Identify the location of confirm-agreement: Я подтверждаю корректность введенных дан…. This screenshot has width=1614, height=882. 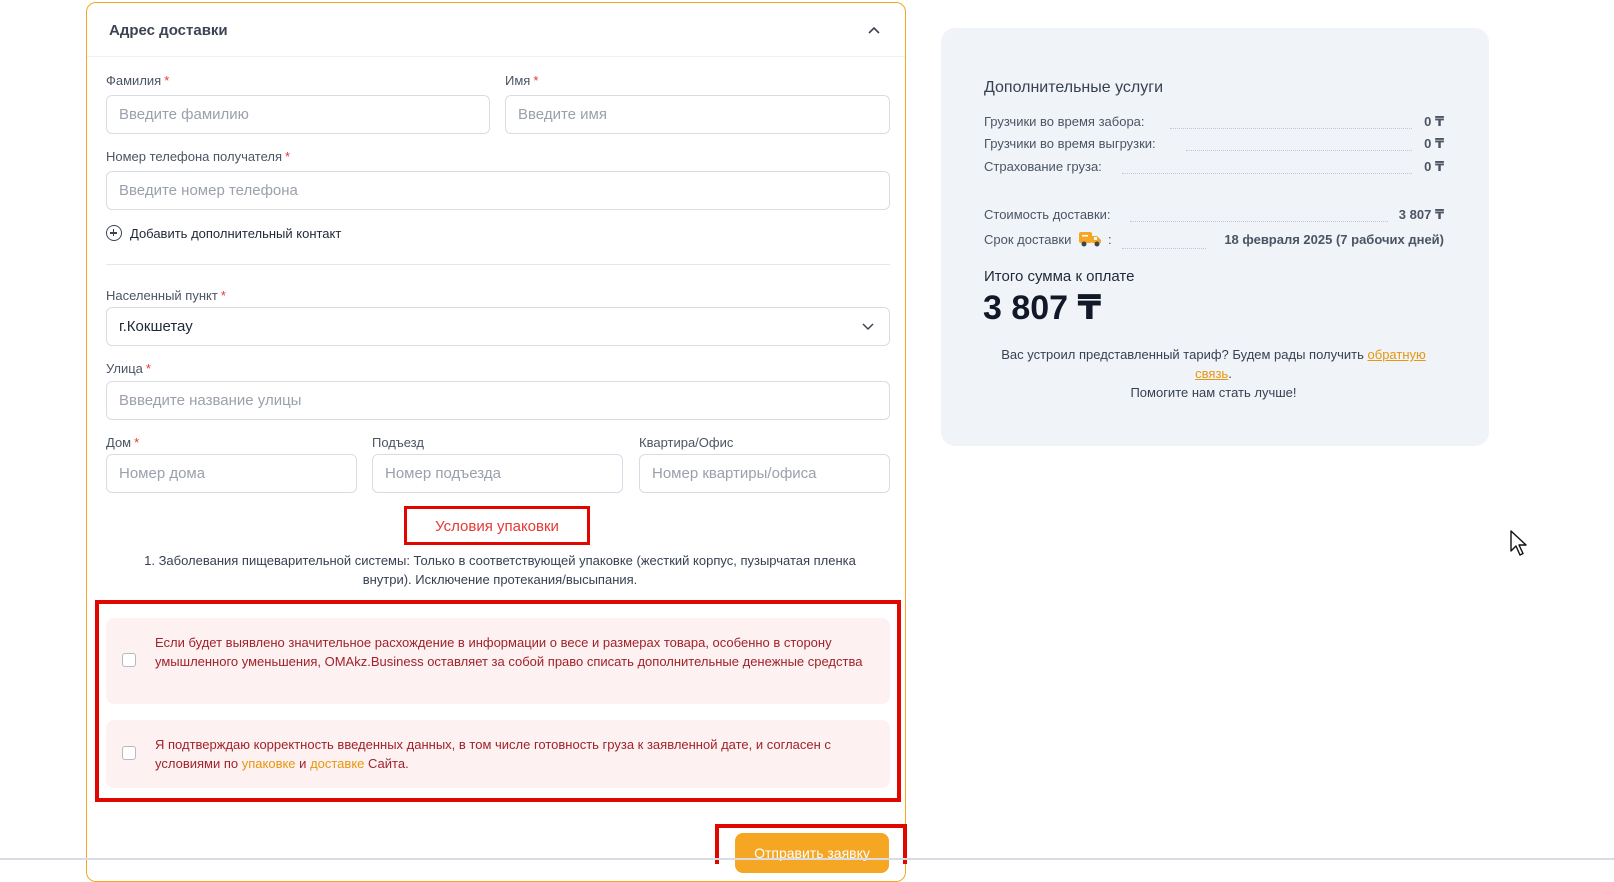
(498, 754).